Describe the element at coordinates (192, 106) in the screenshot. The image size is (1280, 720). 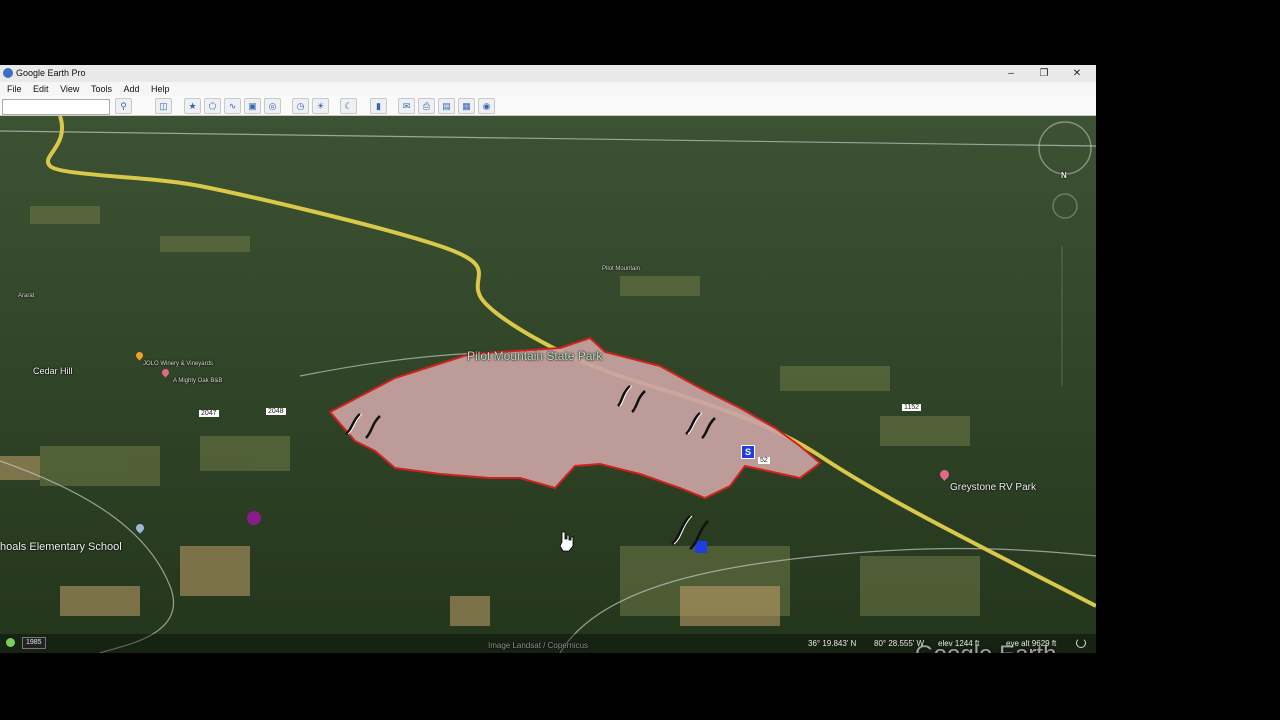
I see `placemark-icon: ★` at that location.